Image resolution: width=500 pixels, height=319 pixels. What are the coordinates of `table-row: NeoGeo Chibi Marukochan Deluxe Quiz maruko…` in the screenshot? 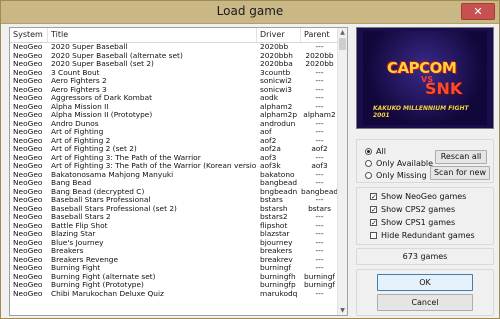 It's located at (174, 294).